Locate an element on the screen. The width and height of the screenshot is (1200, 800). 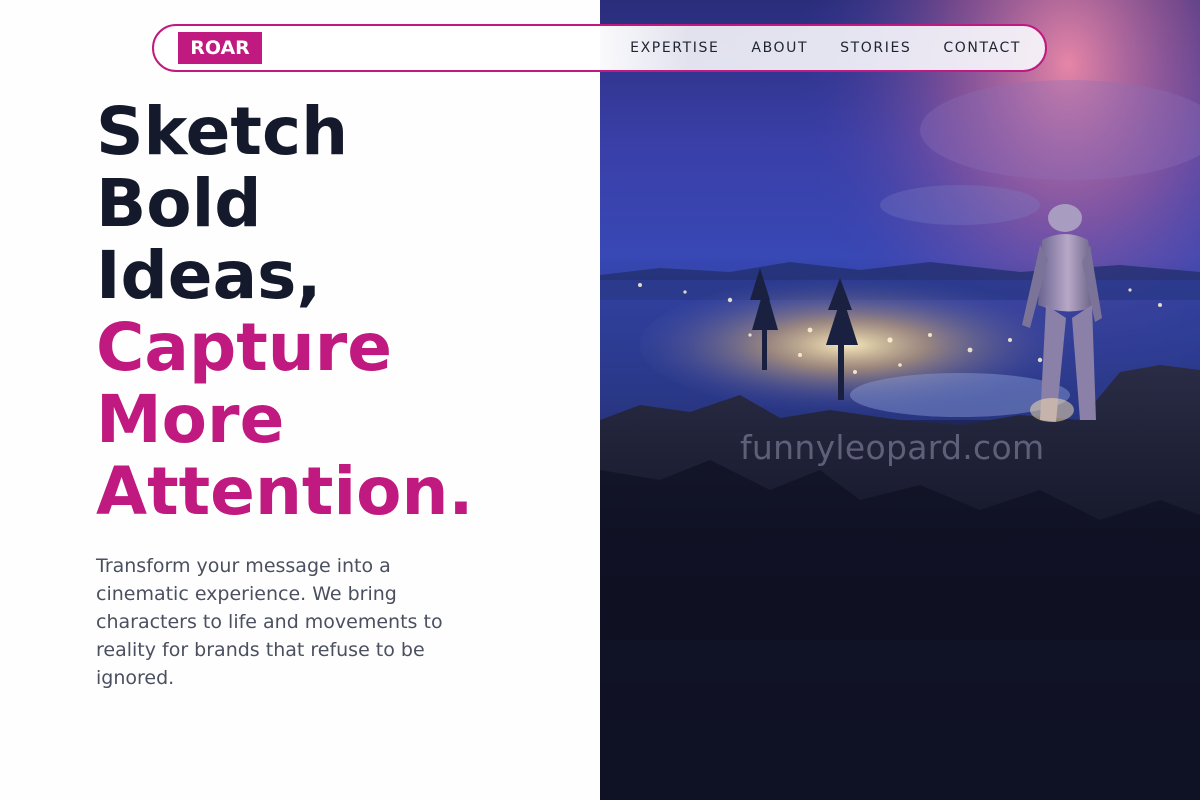
headline-accent-line: Capture is located at coordinates (244, 347).